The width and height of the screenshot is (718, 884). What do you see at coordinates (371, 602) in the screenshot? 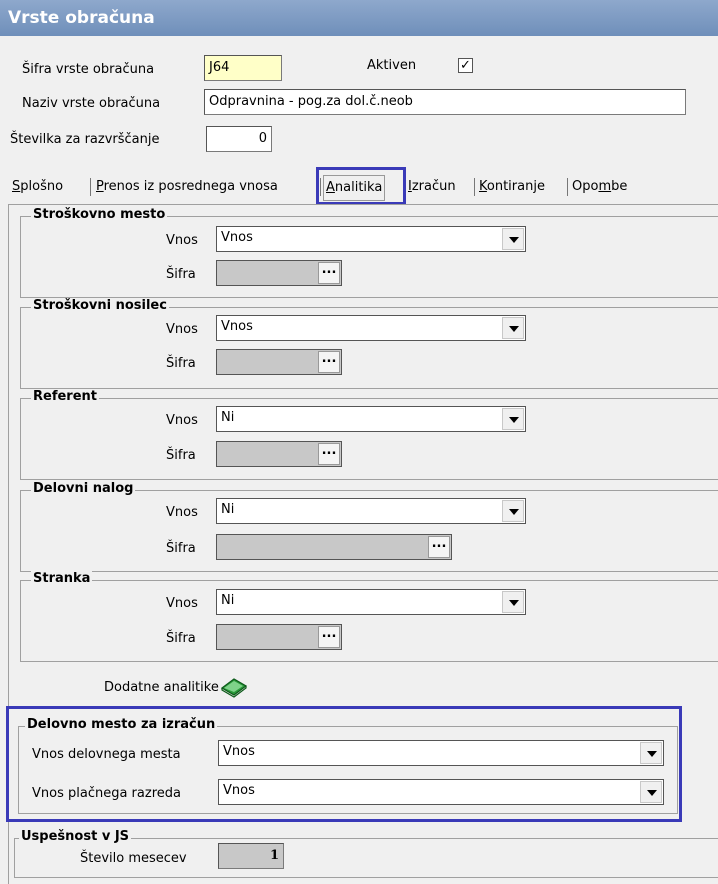
I see `stranka-vnos-select: Ni` at bounding box center [371, 602].